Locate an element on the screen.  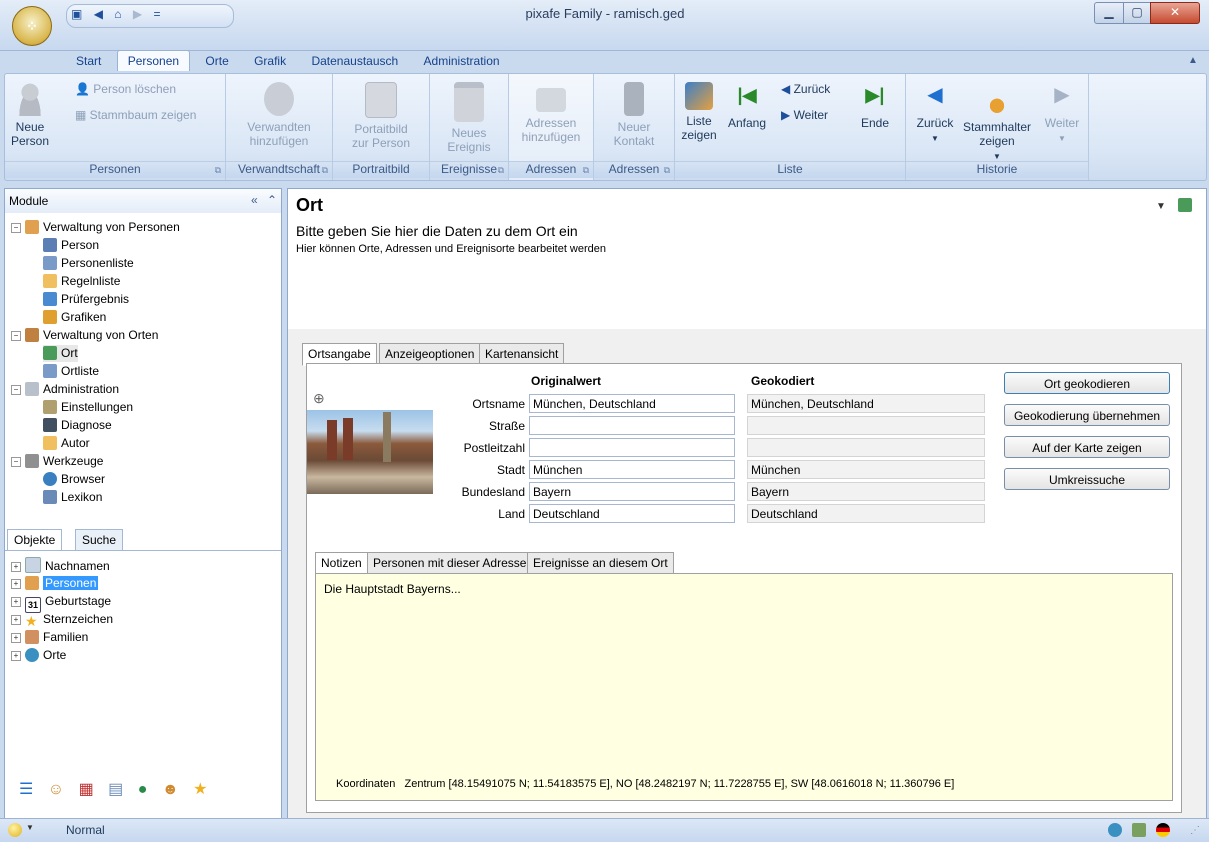
database-icon is located at coordinates (1139, 830).